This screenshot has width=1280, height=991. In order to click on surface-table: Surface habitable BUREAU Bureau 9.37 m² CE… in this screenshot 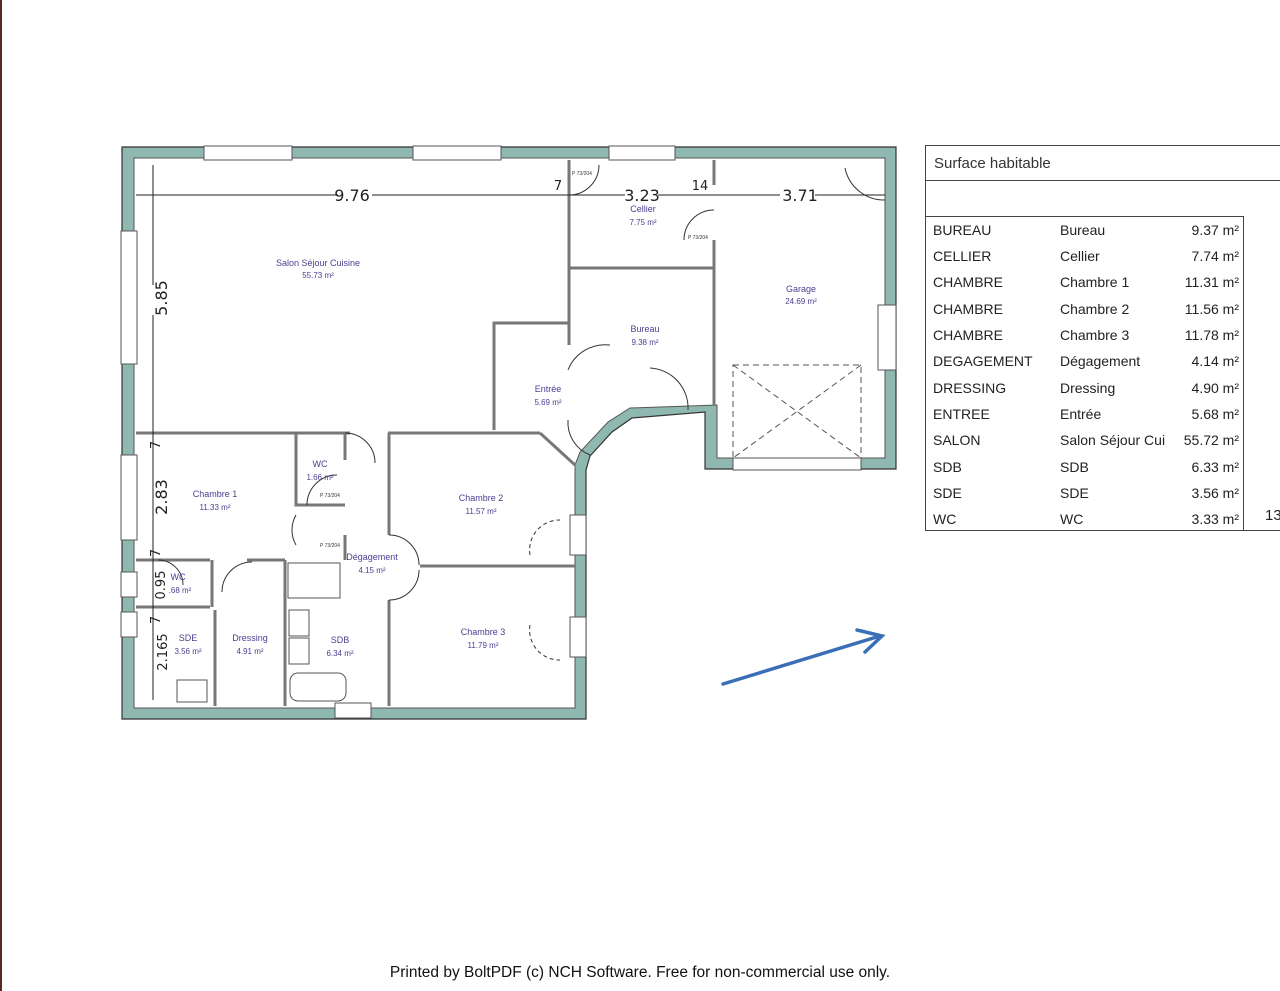, I will do `click(1102, 338)`.